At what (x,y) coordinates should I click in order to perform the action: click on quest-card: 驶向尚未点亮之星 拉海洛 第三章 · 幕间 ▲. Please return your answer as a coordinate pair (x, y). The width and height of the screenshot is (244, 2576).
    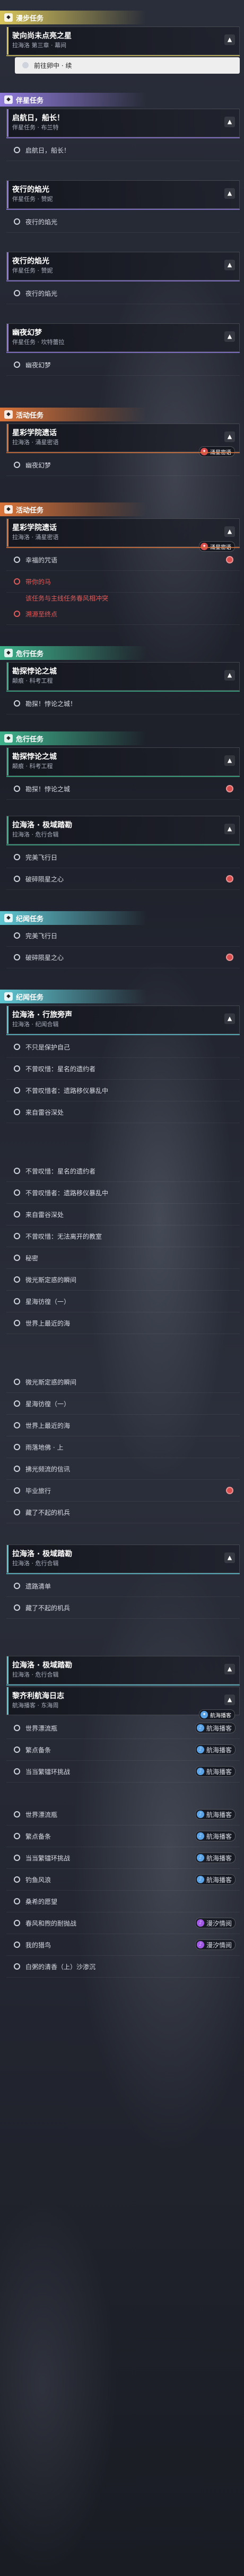
    Looking at the image, I should click on (123, 41).